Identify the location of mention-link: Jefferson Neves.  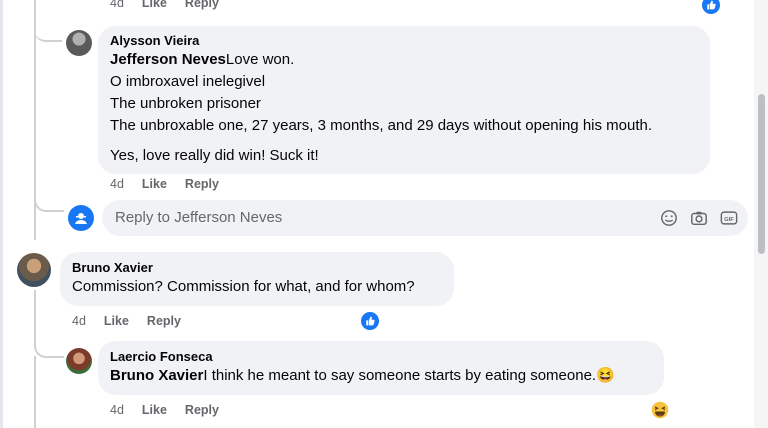
(168, 59).